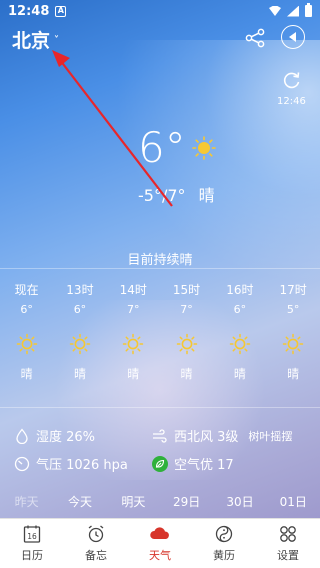 The image size is (320, 568). Describe the element at coordinates (96, 543) in the screenshot. I see `tab-memo: 备忘` at that location.